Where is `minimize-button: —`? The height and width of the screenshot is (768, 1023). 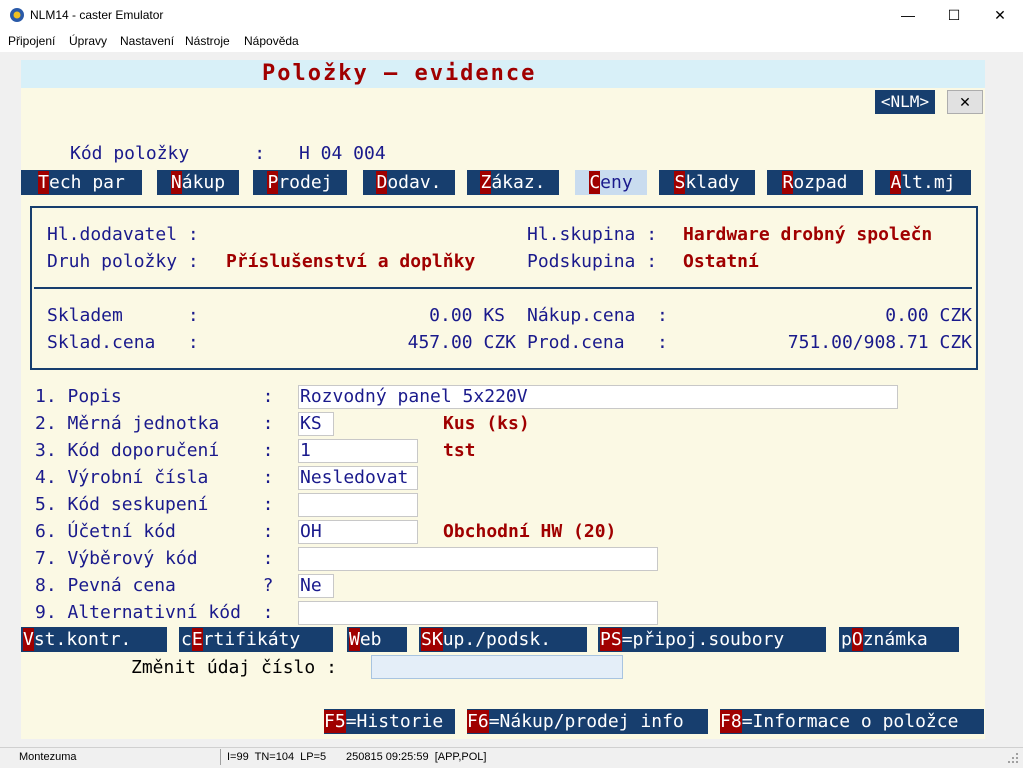
minimize-button: — is located at coordinates (908, 15).